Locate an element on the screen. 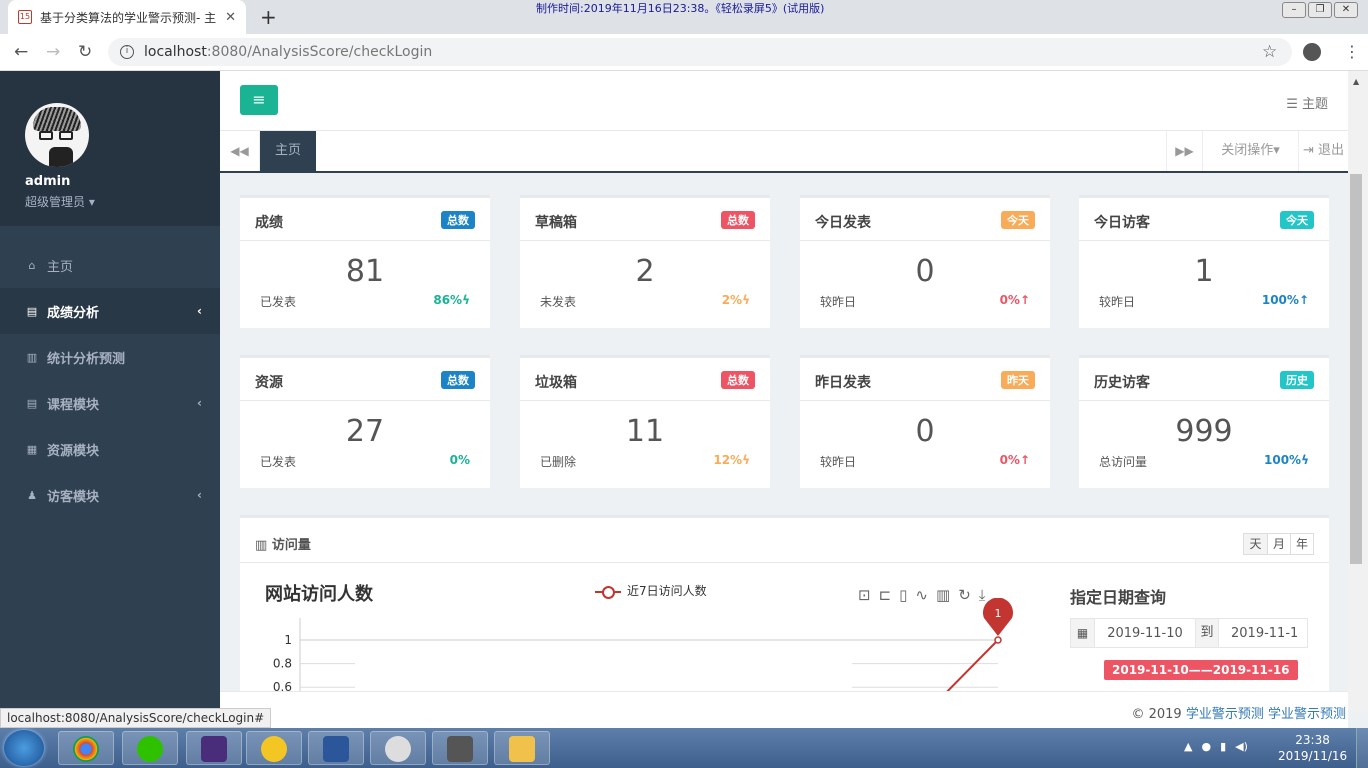 This screenshot has width=1368, height=768. scroll-tabs-right-button: ▶▶ is located at coordinates (1184, 151).